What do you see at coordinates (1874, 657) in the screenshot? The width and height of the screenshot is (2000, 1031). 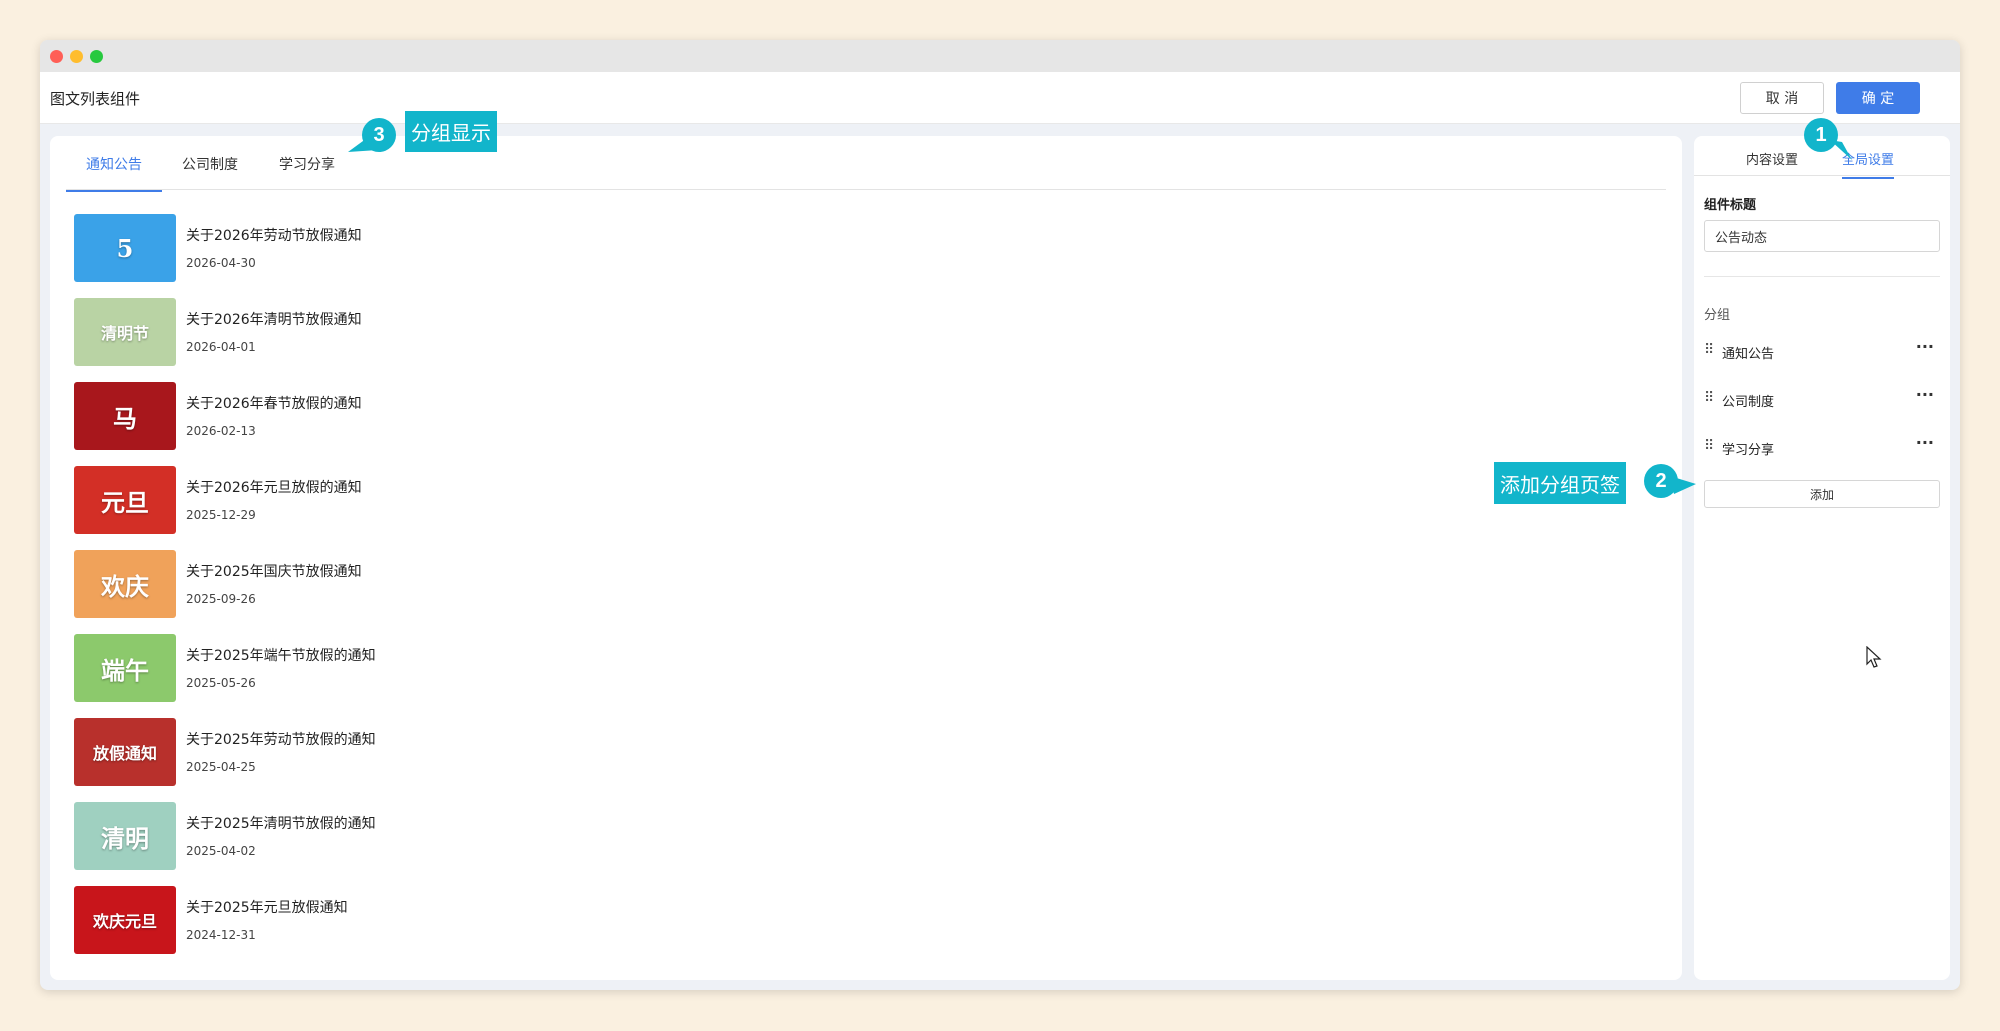 I see `mouse-cursor-icon` at bounding box center [1874, 657].